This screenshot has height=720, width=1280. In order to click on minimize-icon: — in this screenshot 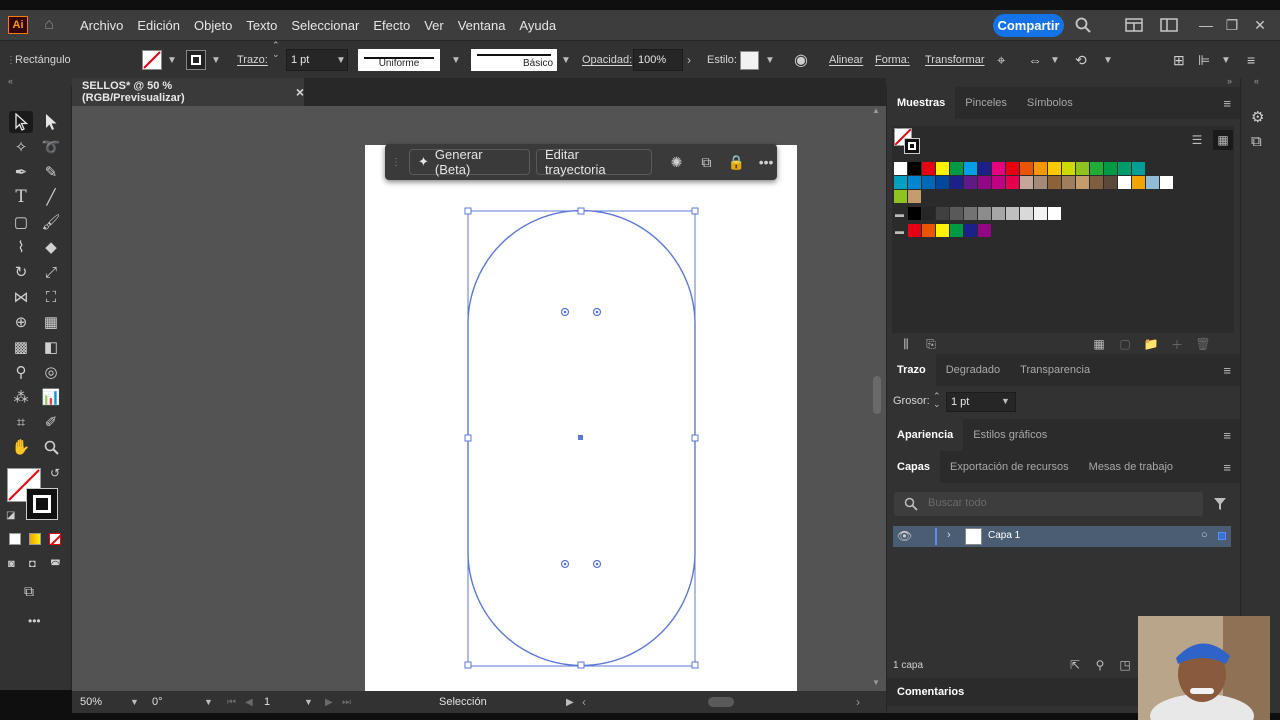, I will do `click(1206, 25)`.